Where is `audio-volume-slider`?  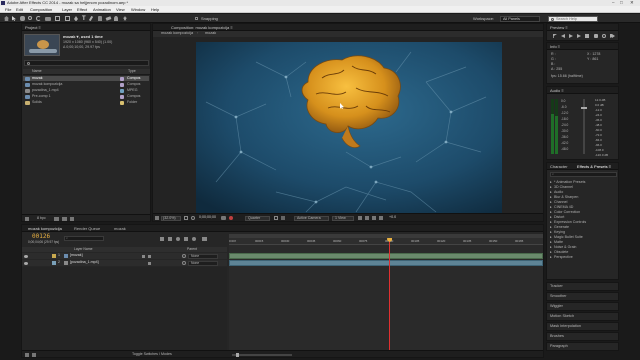 audio-volume-slider is located at coordinates (584, 126).